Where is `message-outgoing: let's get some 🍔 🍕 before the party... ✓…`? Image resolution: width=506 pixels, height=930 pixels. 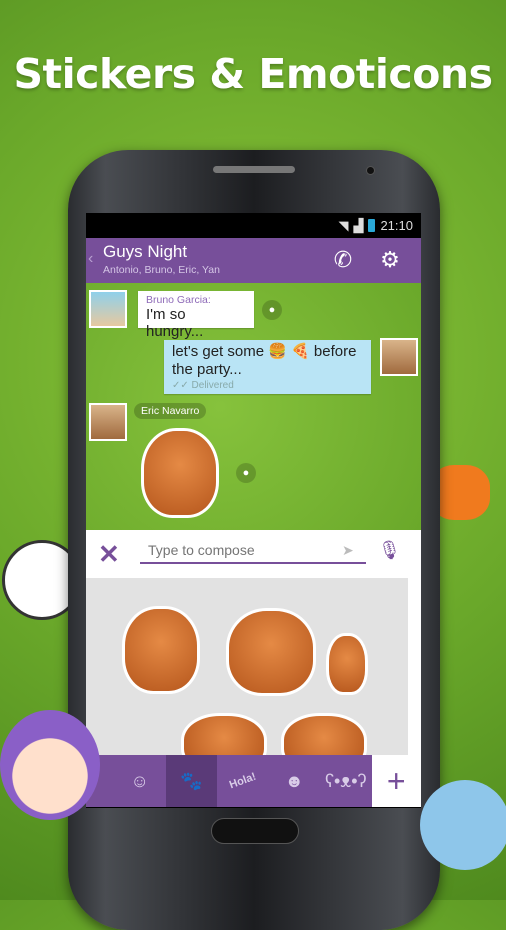
message-outgoing: let's get some 🍔 🍕 before the party... ✓… is located at coordinates (267, 367).